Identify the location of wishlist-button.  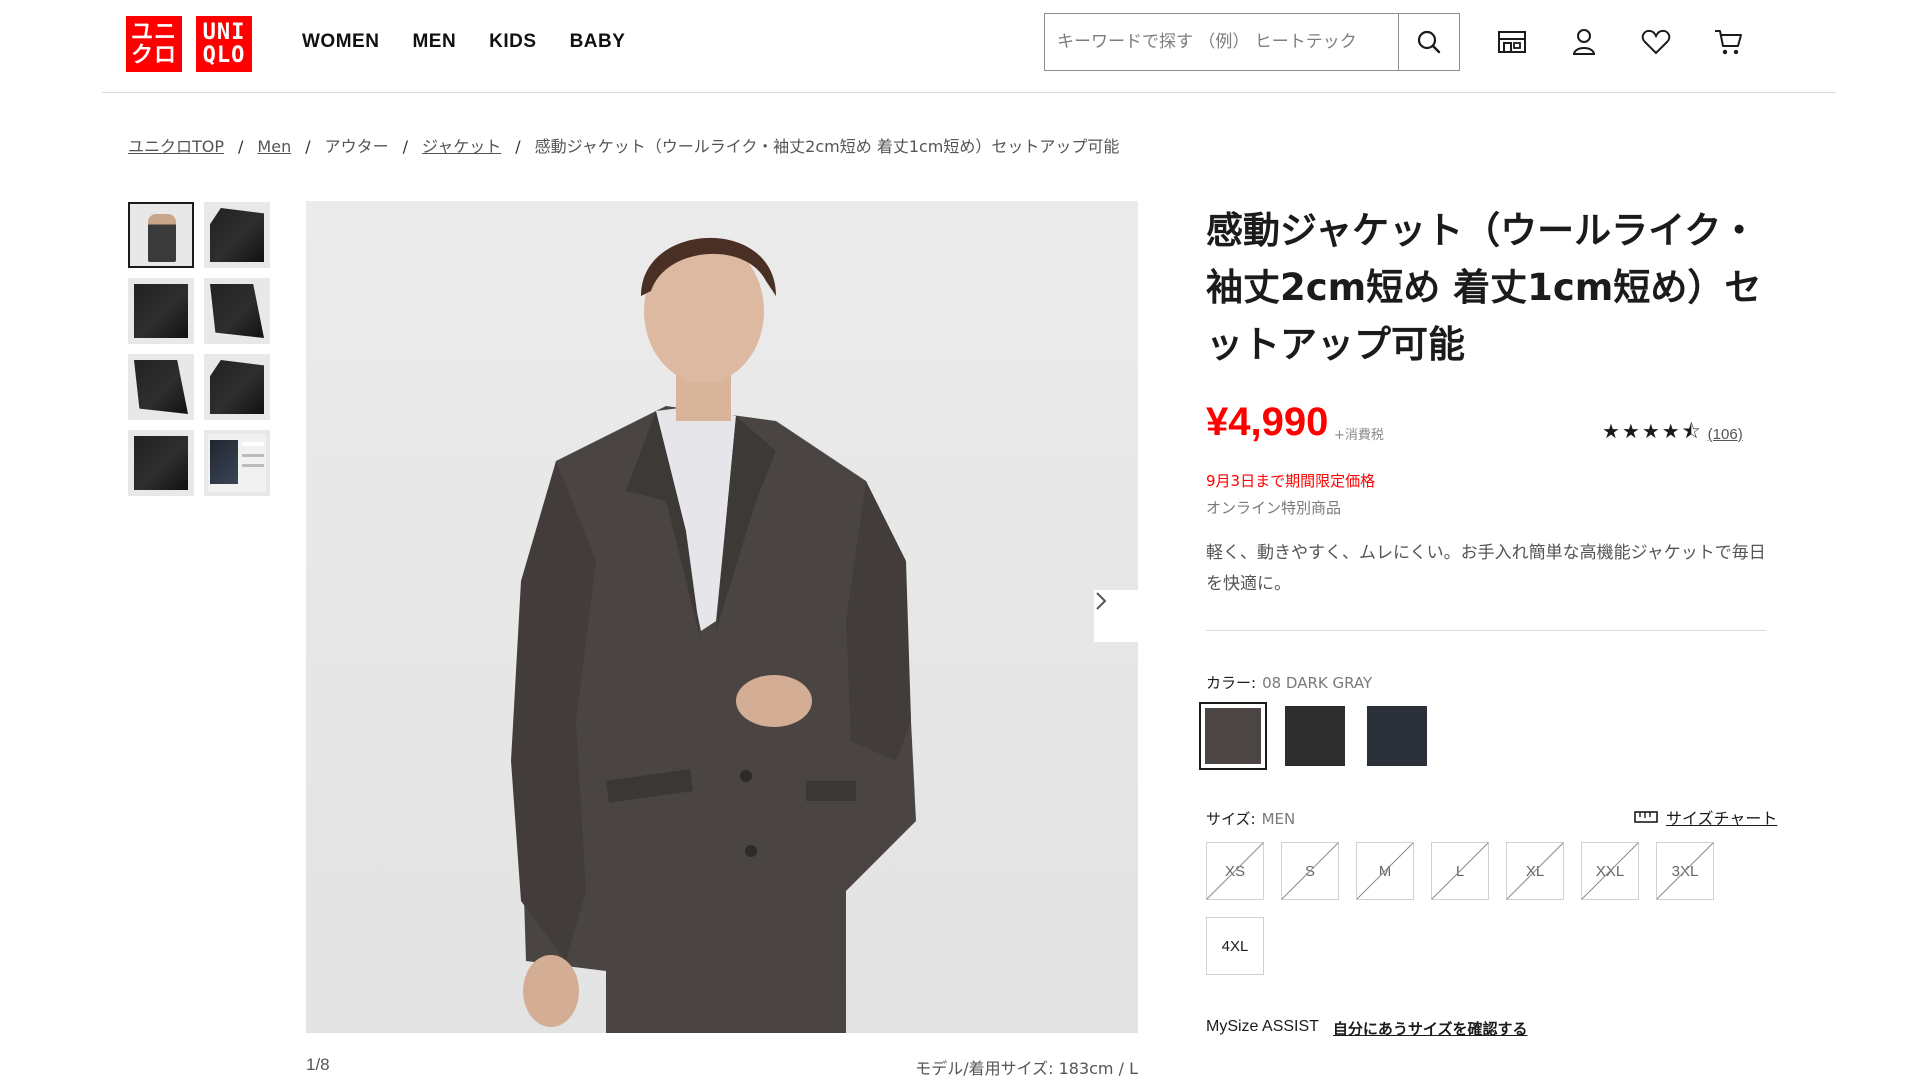
(1656, 42).